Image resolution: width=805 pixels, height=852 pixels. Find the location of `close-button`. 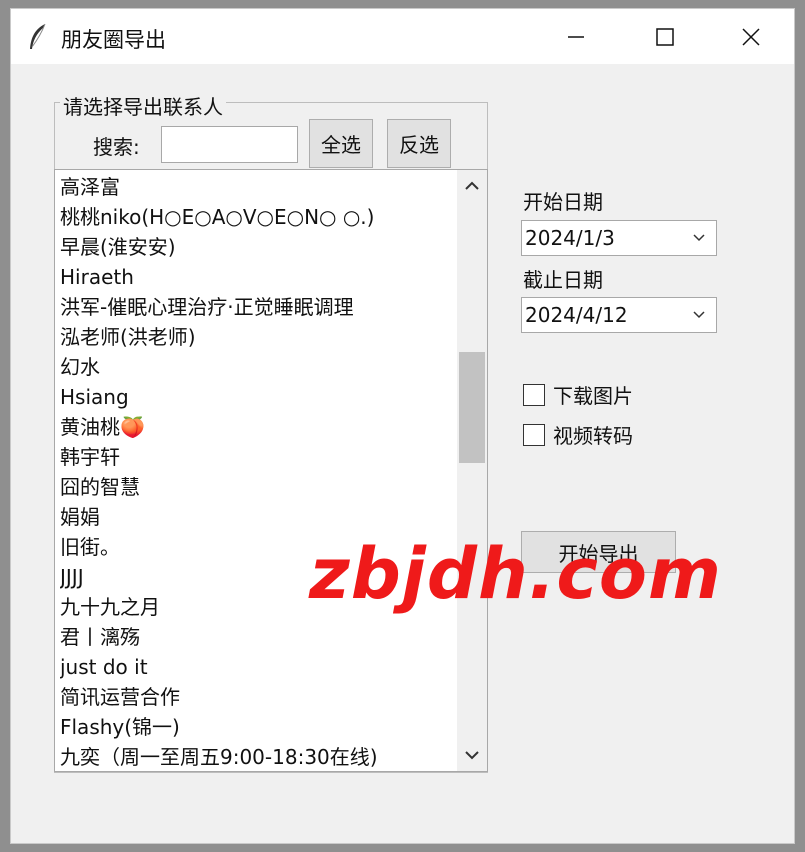

close-button is located at coordinates (751, 37).